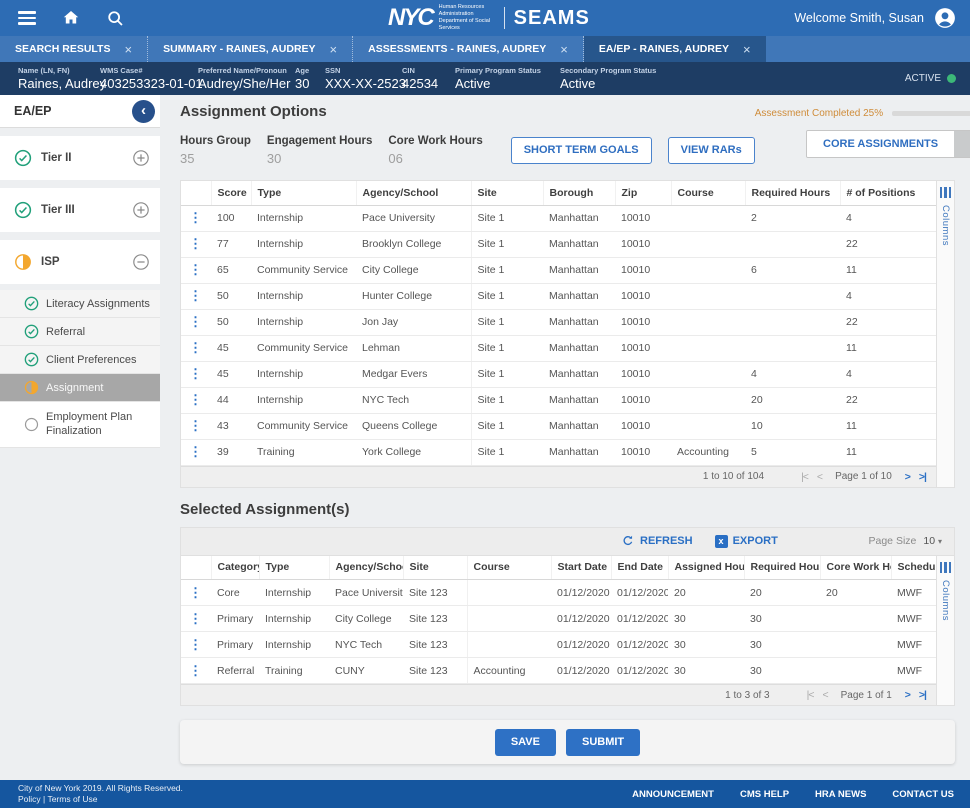 The height and width of the screenshot is (808, 970). I want to click on column-header: Core Work Hours, so click(856, 567).